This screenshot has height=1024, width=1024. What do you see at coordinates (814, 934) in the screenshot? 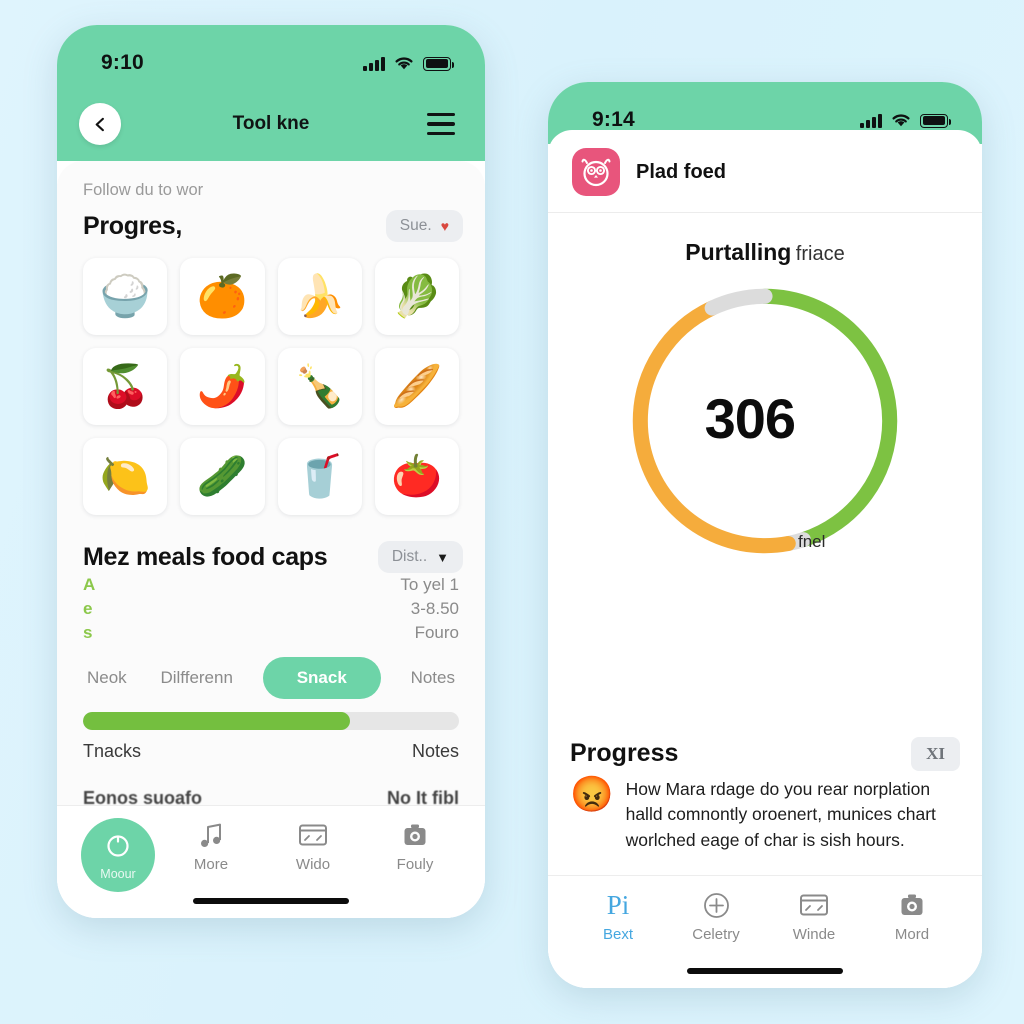
I see `winde-tab-label: Winde` at bounding box center [814, 934].